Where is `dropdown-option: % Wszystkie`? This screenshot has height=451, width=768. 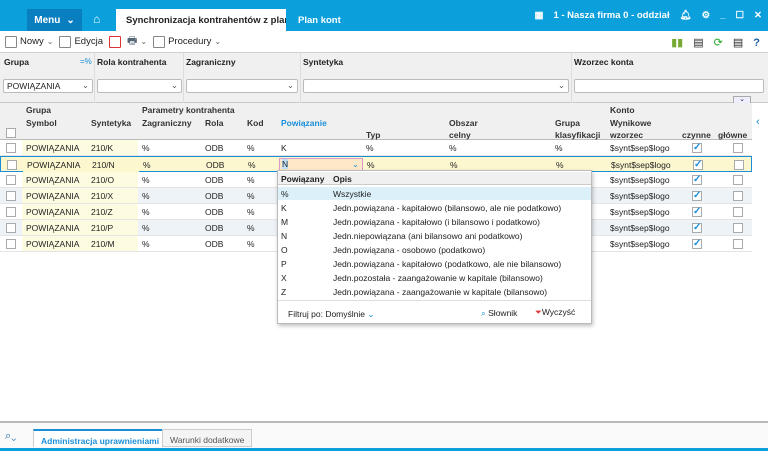
dropdown-option: % Wszystkie is located at coordinates (434, 193).